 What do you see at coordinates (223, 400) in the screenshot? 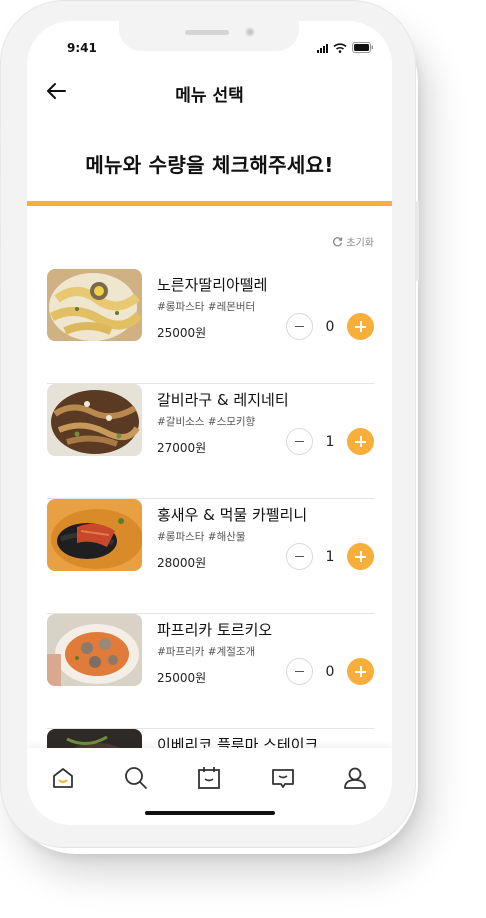
I see `menu-item-name: 갈비라구 & 레지네티` at bounding box center [223, 400].